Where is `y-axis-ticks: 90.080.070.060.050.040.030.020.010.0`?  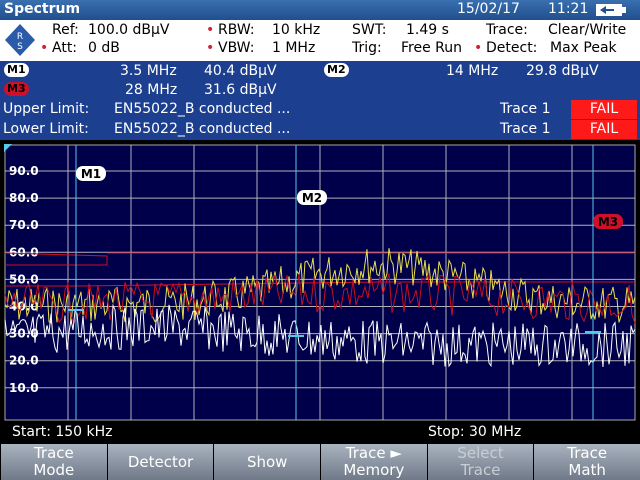
y-axis-ticks: 90.080.070.060.050.040.030.020.010.0 is located at coordinates (24, 279).